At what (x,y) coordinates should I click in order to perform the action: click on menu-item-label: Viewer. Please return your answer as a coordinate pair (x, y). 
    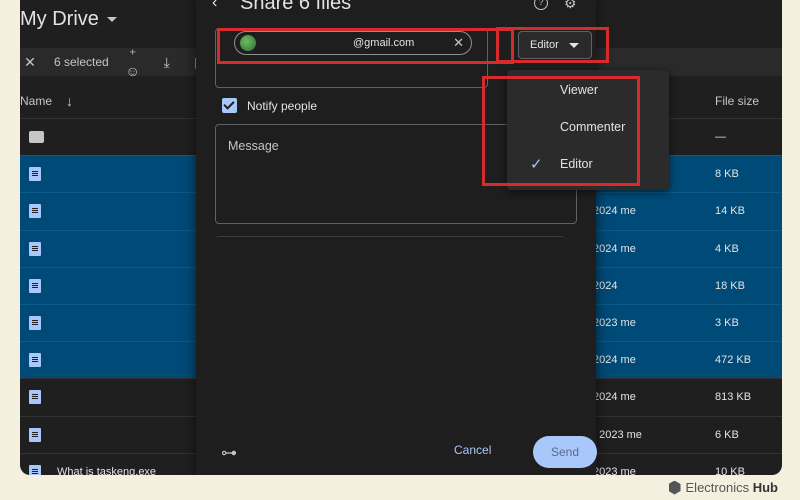
    Looking at the image, I should click on (579, 90).